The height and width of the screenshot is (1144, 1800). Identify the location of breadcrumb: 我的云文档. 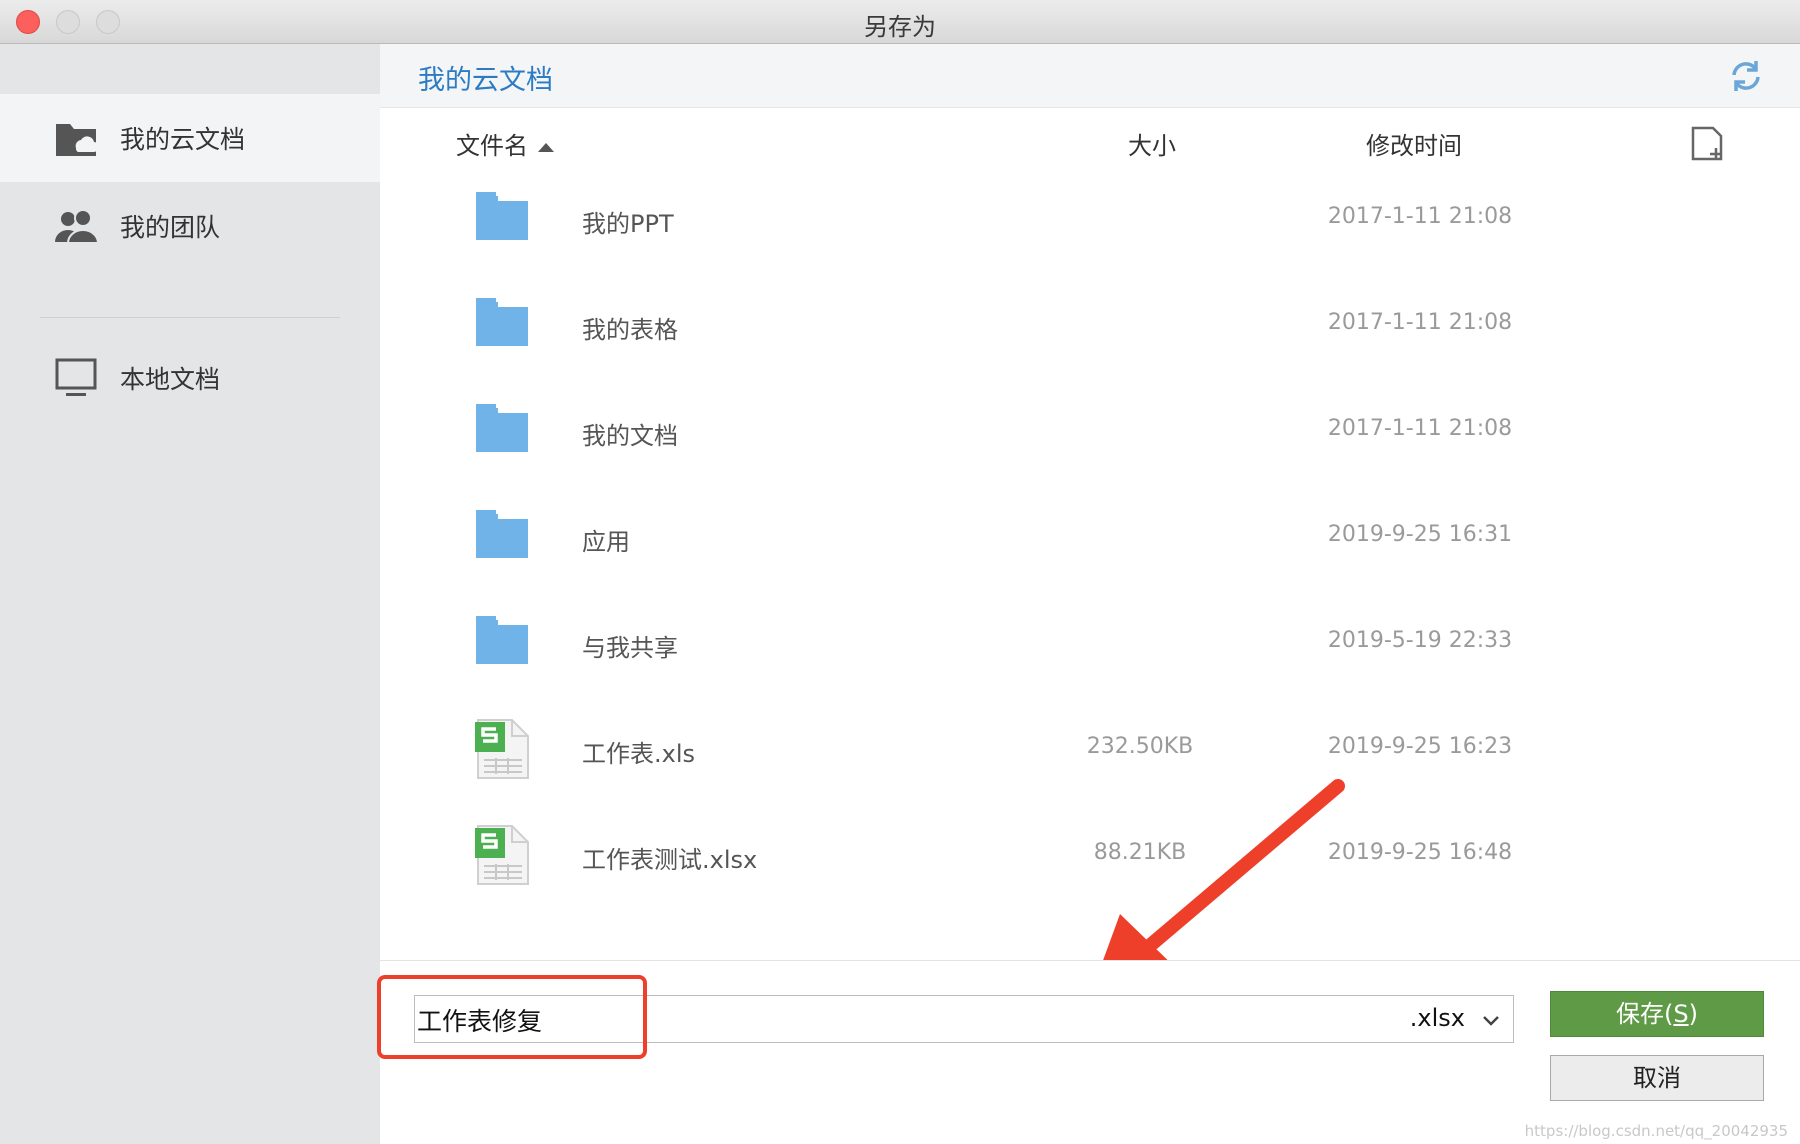
(1090, 76).